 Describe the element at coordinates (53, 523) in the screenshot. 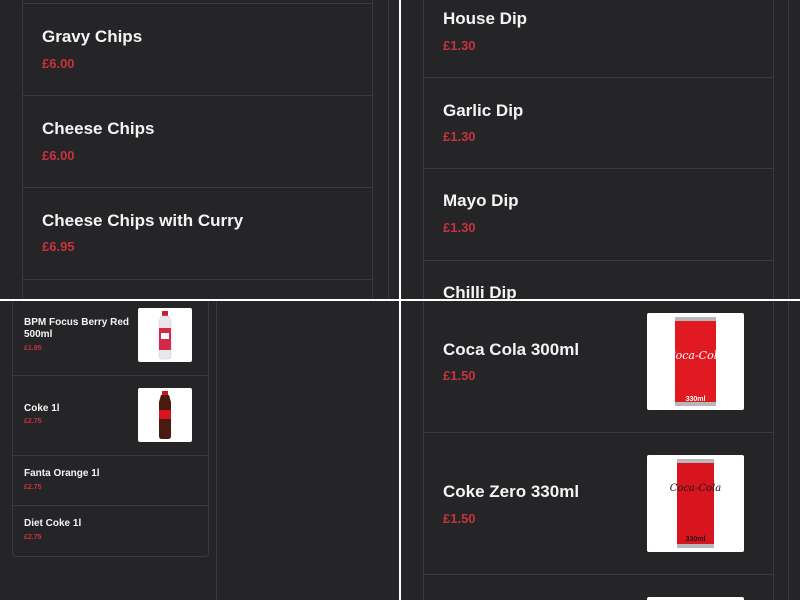

I see `item-name: Diet Coke 1l` at that location.